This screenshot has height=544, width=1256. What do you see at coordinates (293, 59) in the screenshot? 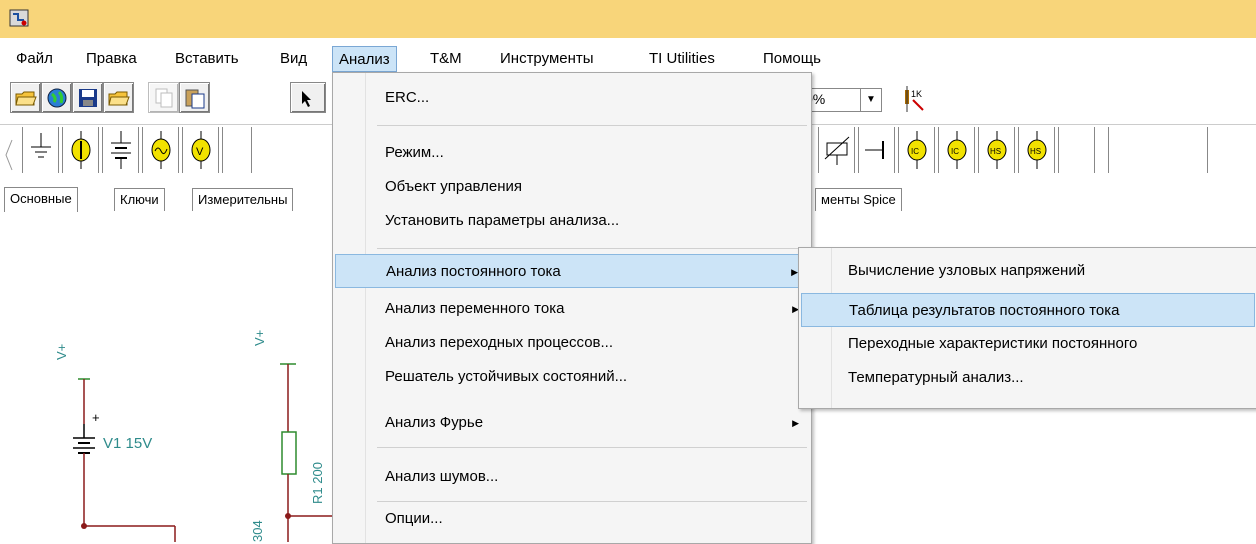
I see `menu-view: Вид` at bounding box center [293, 59].